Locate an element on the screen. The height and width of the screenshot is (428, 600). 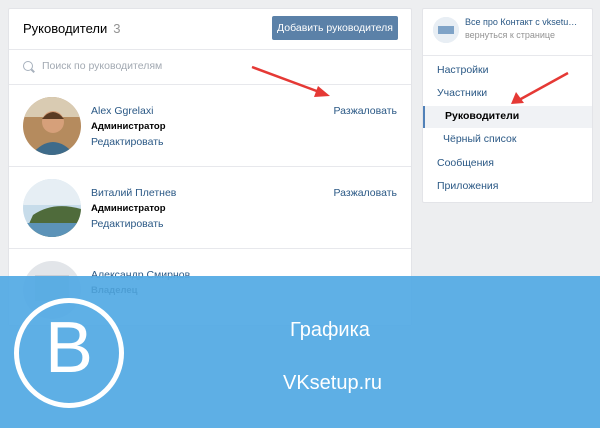
arrow-to-demote is located at coordinates (290, 81).